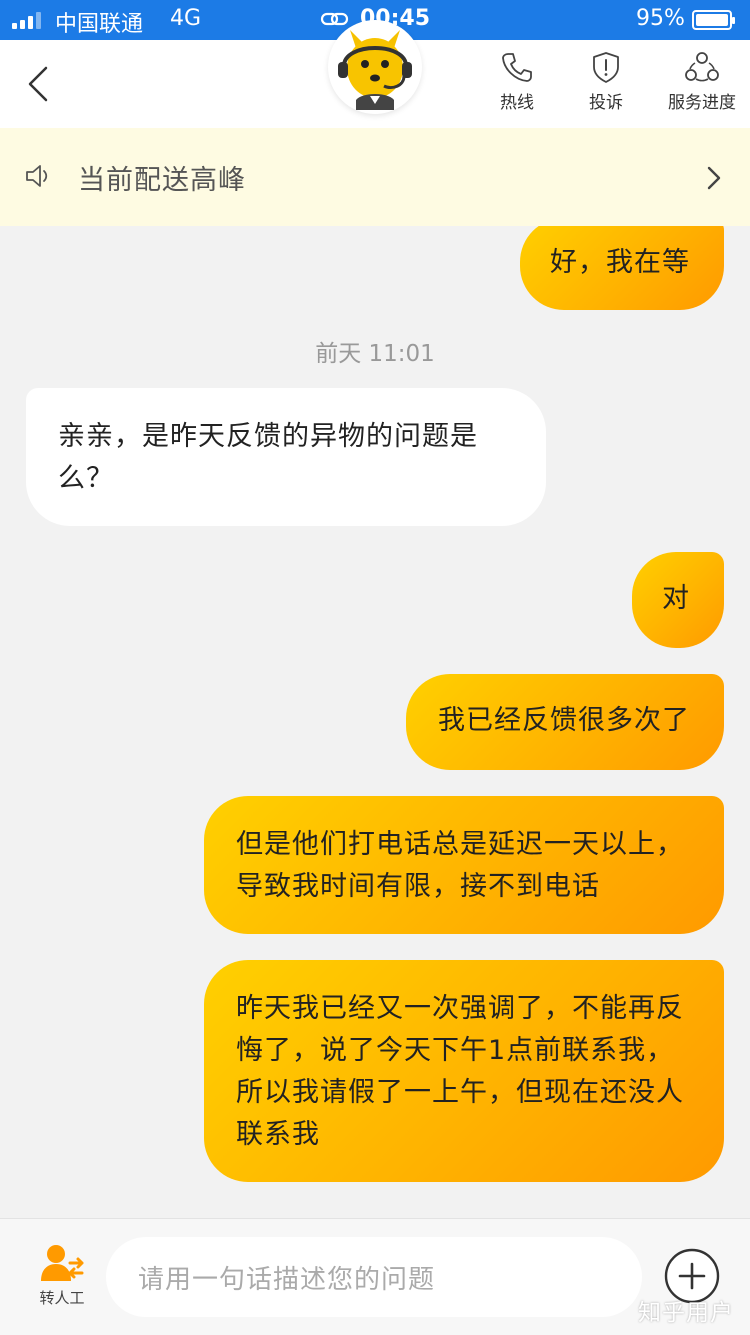  I want to click on service-progress-label: 服务进度, so click(702, 103).